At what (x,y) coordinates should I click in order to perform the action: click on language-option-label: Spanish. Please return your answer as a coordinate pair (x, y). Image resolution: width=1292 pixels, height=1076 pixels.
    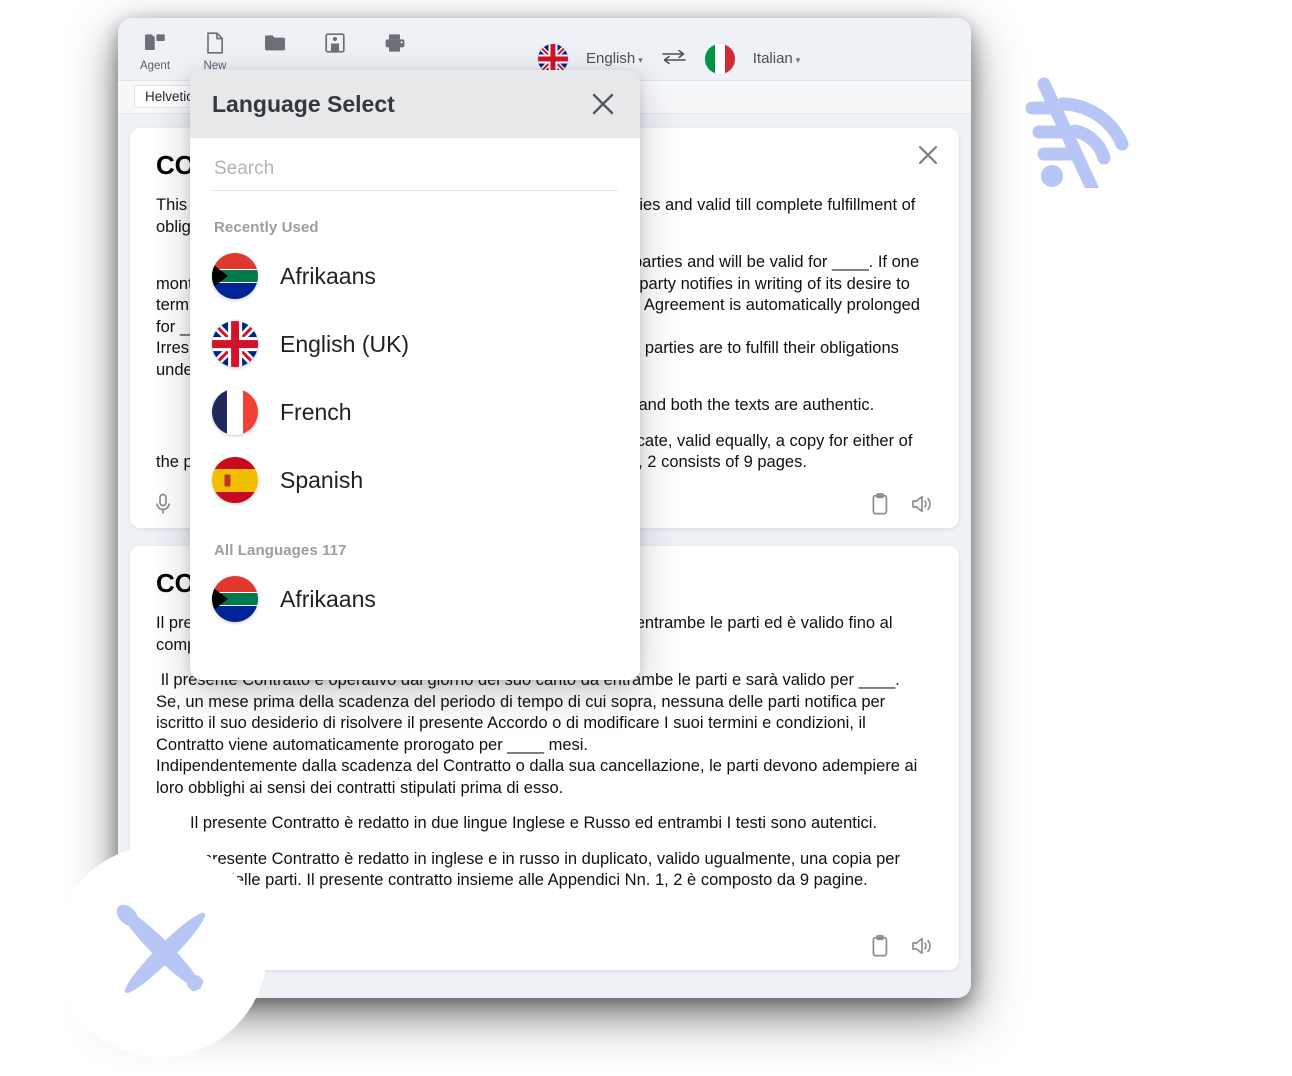
    Looking at the image, I should click on (322, 479).